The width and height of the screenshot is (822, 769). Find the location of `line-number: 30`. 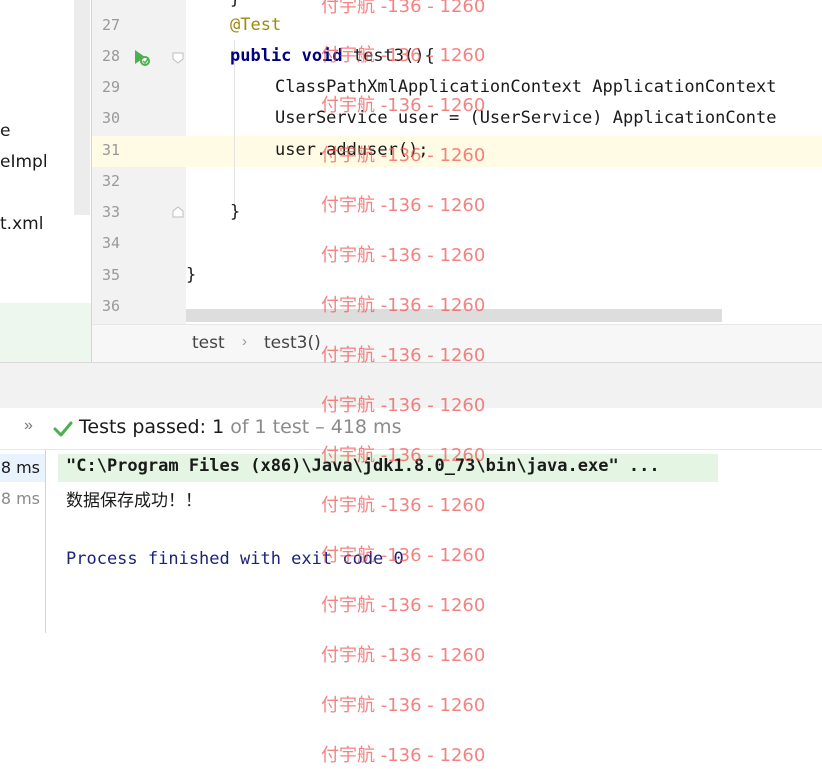

line-number: 30 is located at coordinates (110, 118).